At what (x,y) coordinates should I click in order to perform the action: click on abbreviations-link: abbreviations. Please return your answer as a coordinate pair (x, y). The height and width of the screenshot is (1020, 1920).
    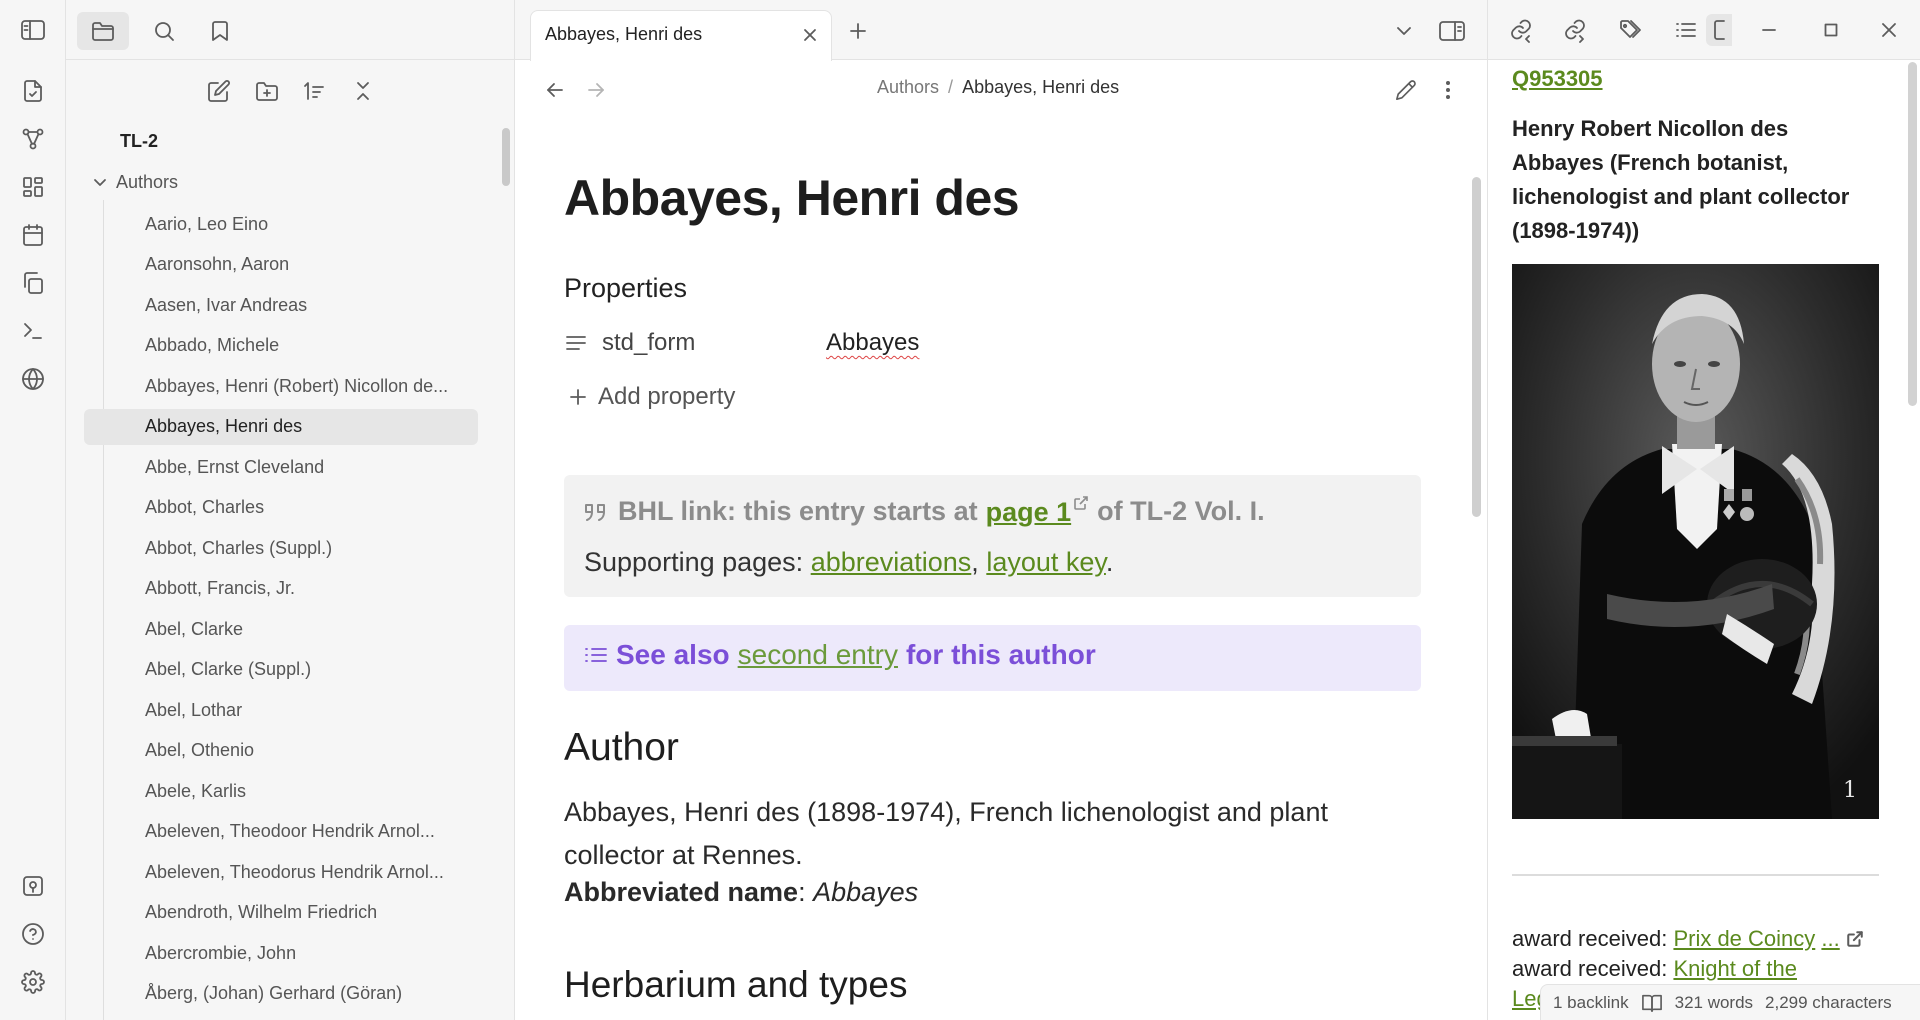
    Looking at the image, I should click on (891, 562).